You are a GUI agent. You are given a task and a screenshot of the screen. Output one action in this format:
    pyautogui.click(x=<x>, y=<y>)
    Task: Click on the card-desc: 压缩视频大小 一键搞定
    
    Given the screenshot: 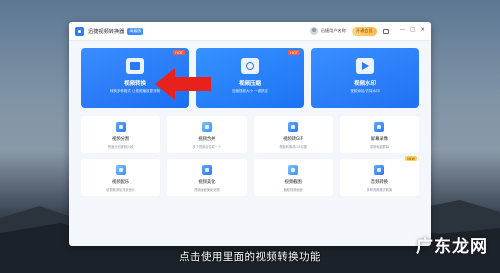 What is the action you would take?
    pyautogui.click(x=250, y=91)
    